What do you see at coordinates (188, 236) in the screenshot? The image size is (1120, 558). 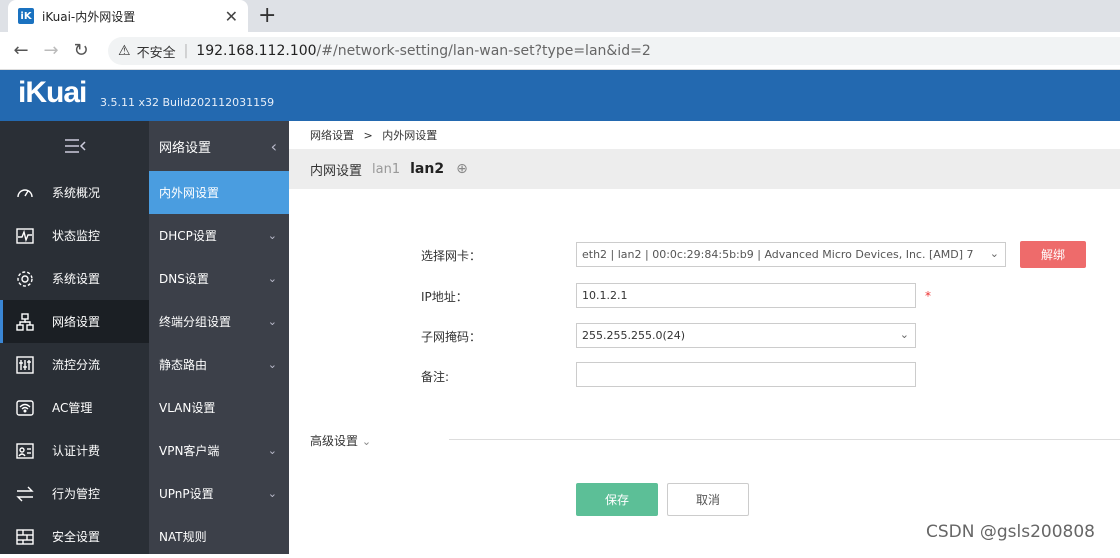 I see `subnav-item-label: DHCP设置` at bounding box center [188, 236].